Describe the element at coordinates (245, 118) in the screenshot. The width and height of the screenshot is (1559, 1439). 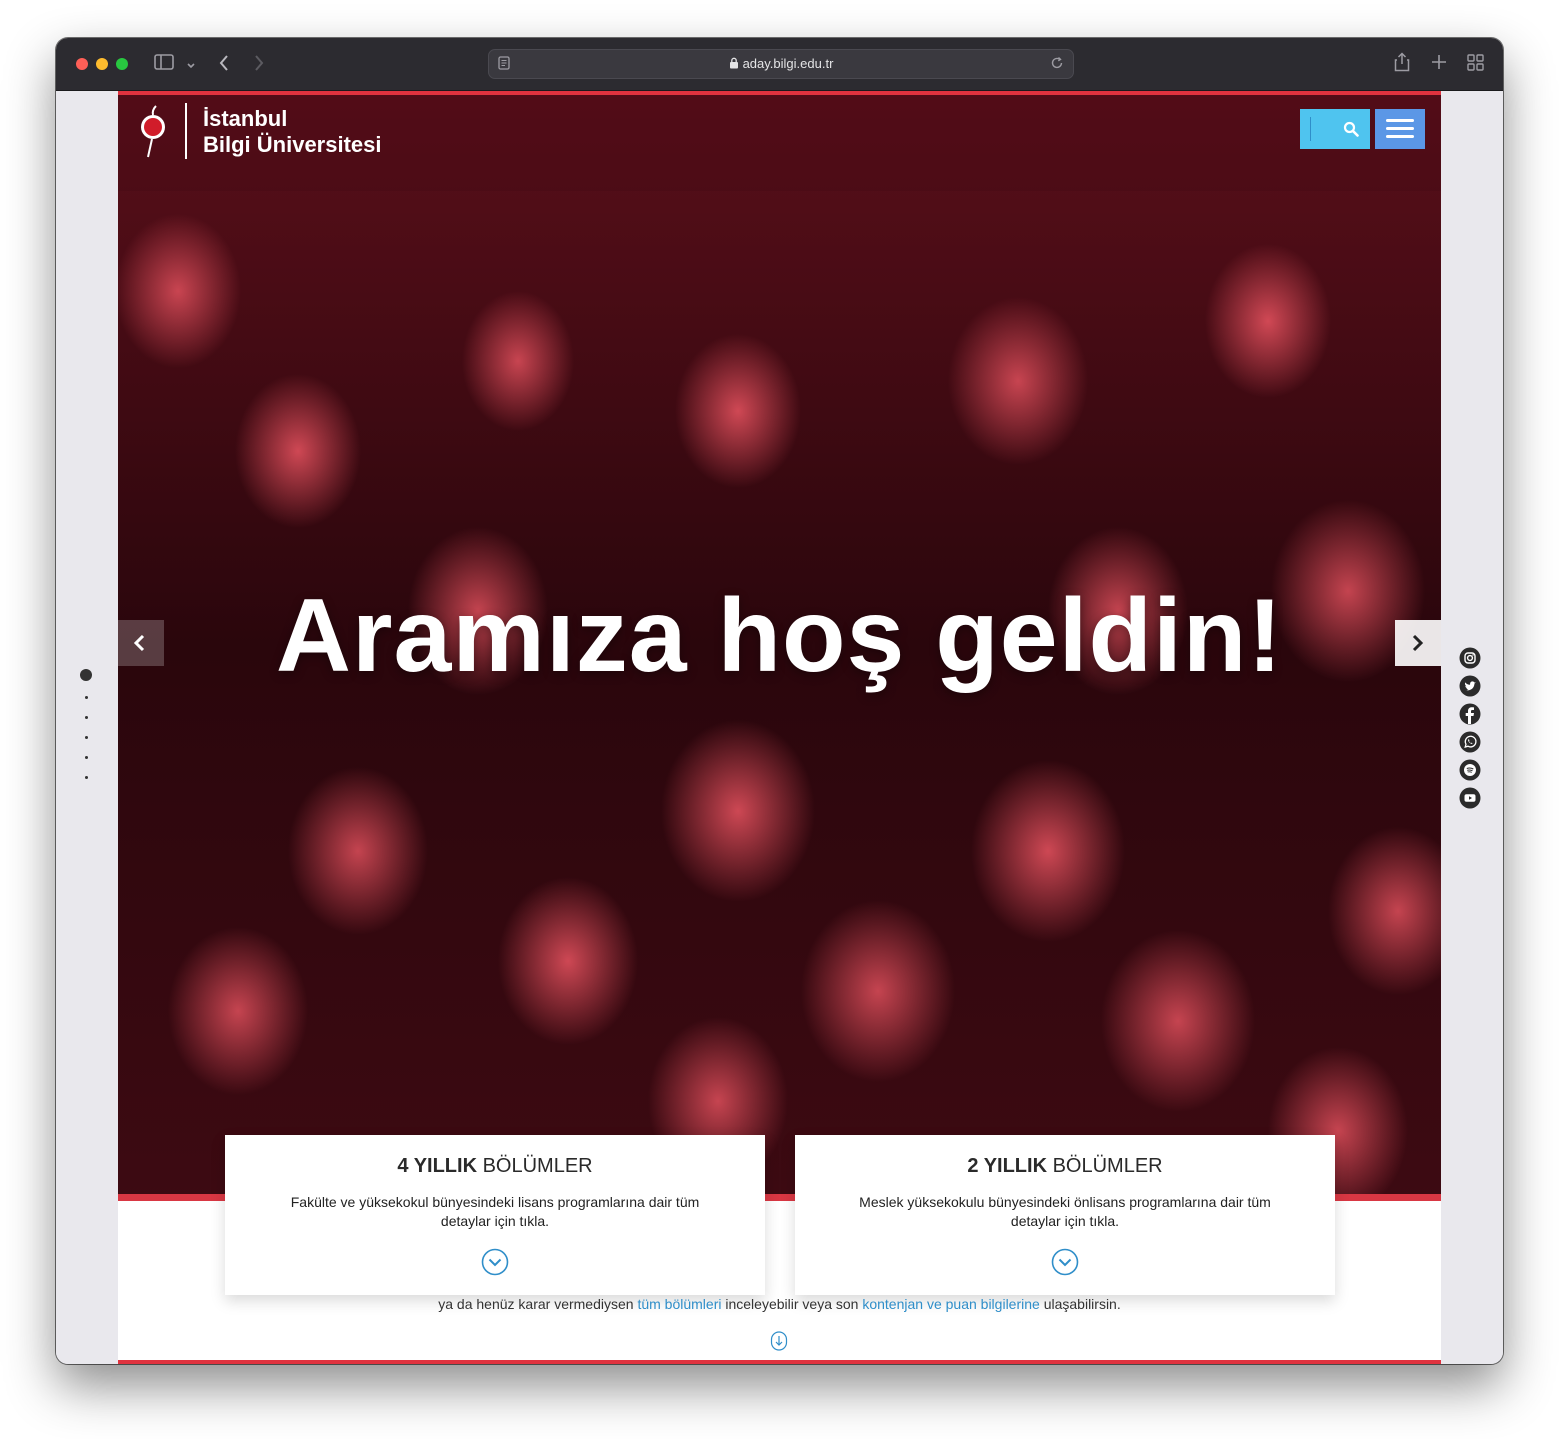
I see `logo-text-line1: İstanbul` at that location.